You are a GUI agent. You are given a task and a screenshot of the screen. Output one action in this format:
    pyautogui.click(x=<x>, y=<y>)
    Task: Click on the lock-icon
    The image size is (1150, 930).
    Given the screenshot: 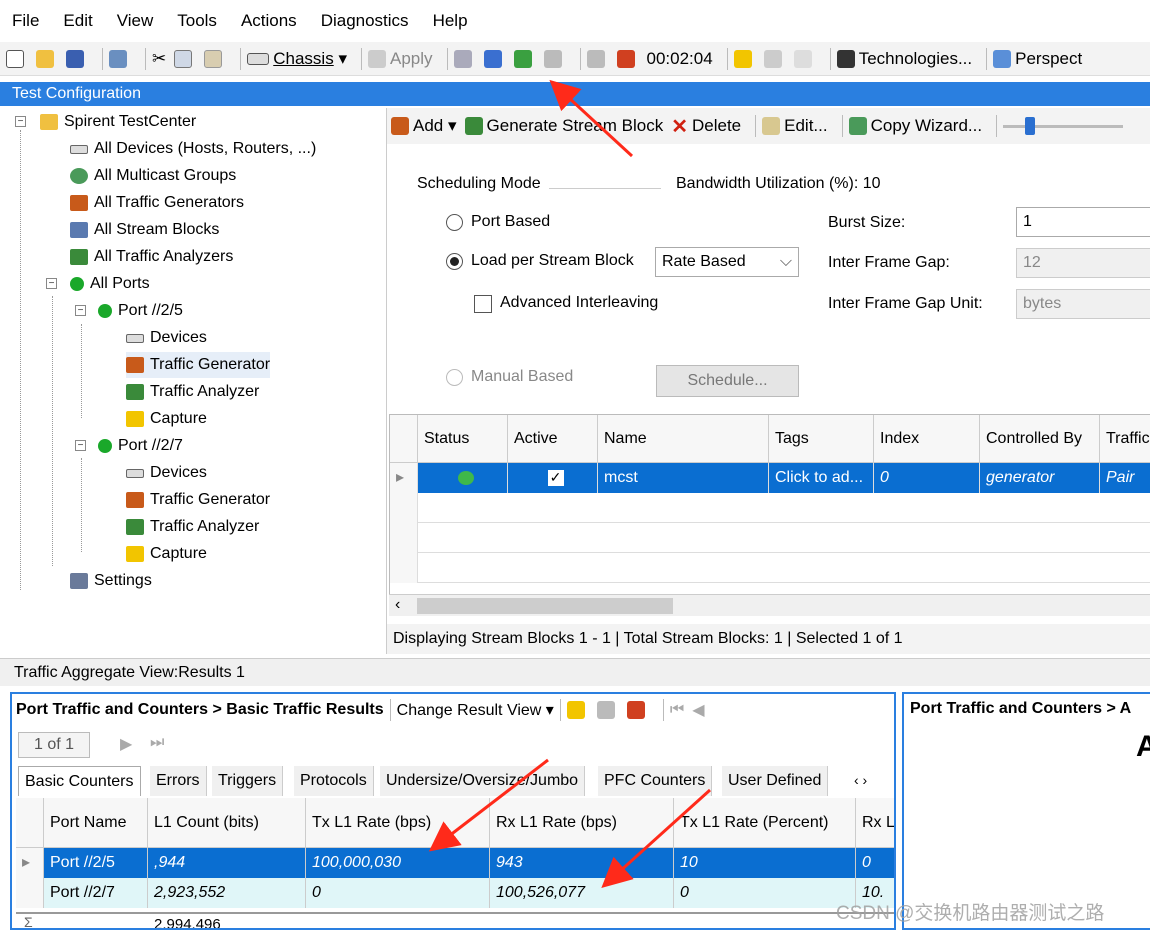 What is the action you would take?
    pyautogui.click(x=804, y=59)
    